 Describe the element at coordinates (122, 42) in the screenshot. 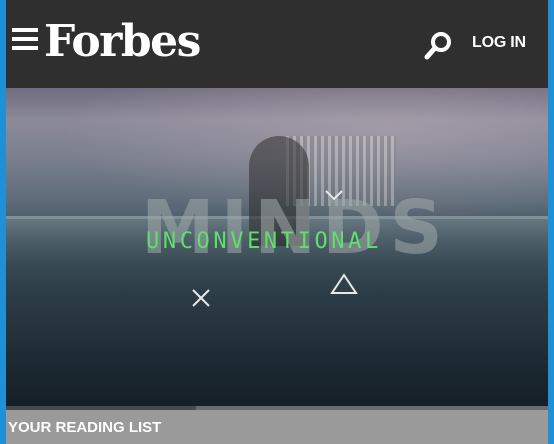

I see `forbes-logo: Forbes` at that location.